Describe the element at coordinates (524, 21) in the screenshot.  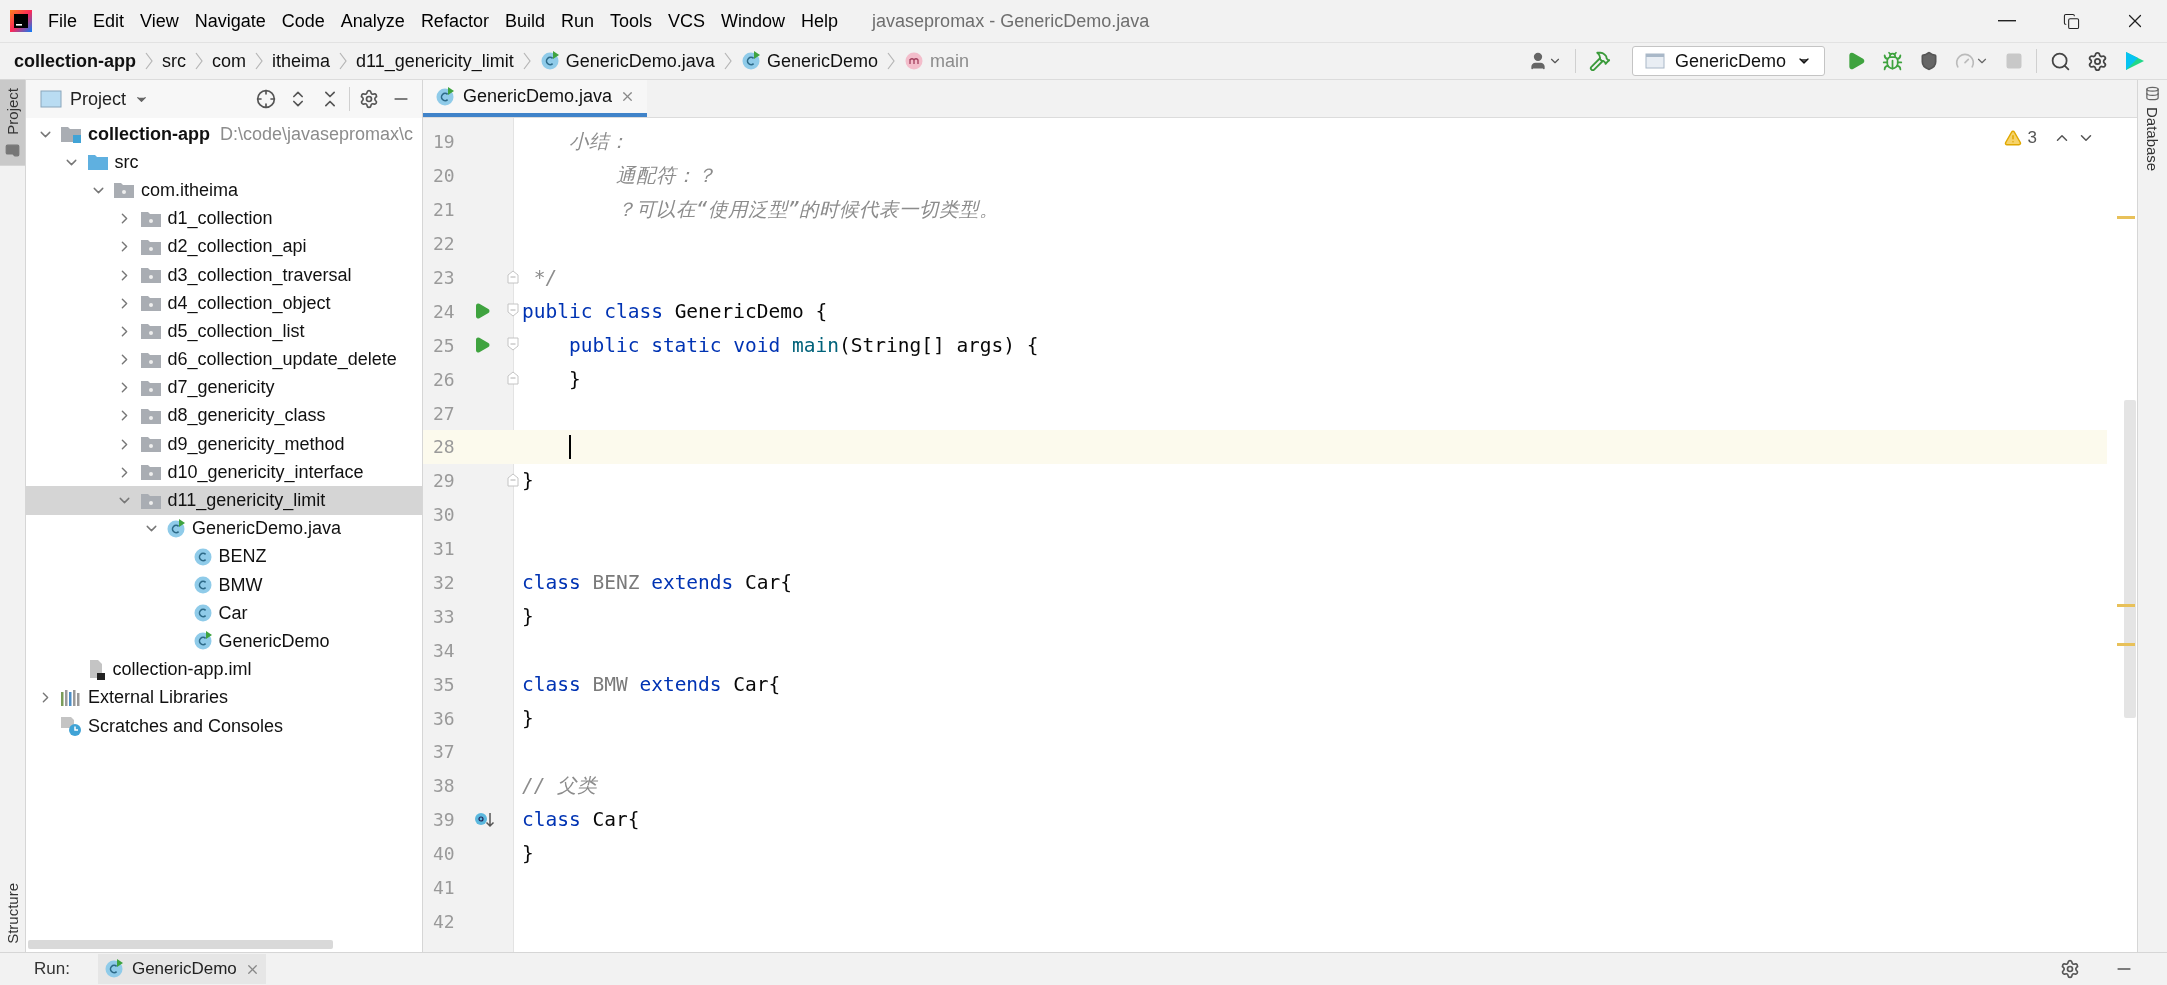
I see `menu-item: Build` at that location.